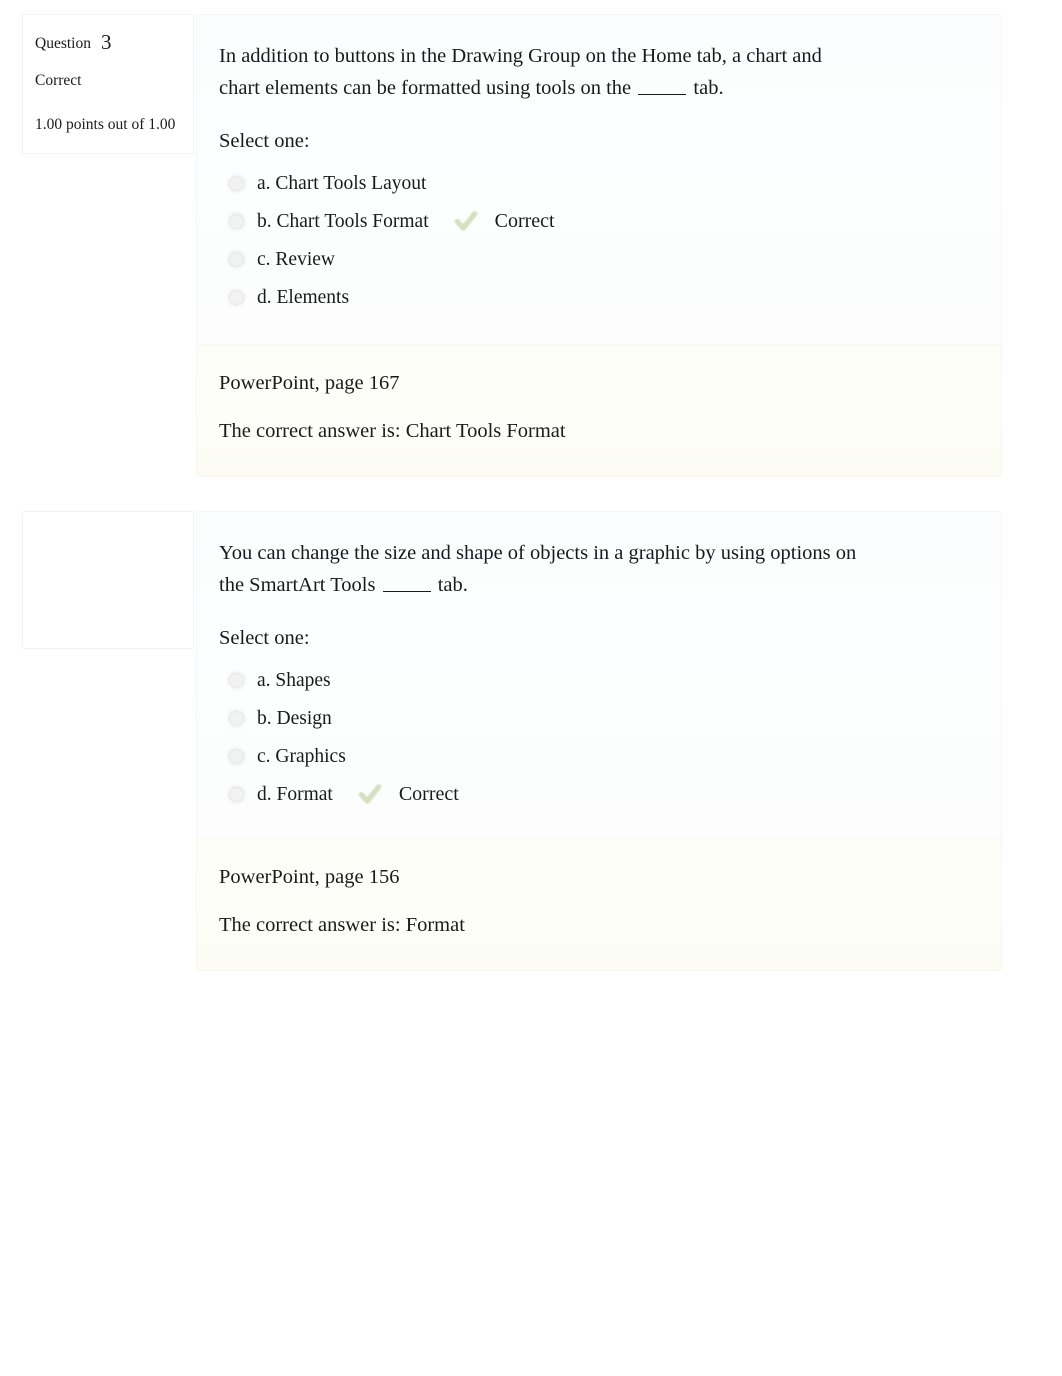 Image resolution: width=1062 pixels, height=1376 pixels. I want to click on correct-marker-1b: Correct, so click(504, 221).